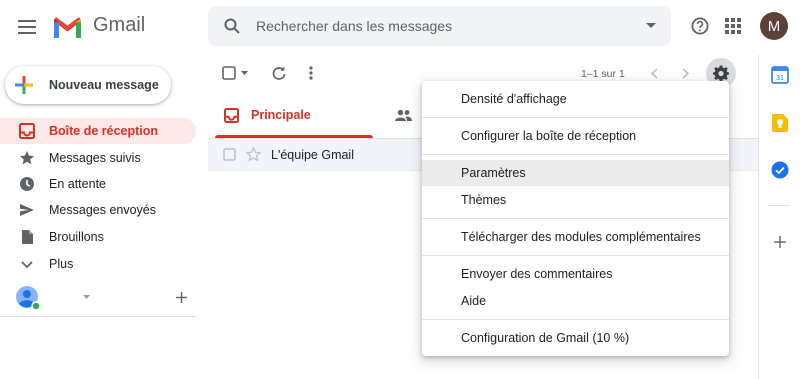 The image size is (800, 379). Describe the element at coordinates (493, 173) in the screenshot. I see `menu-item-label: Paramètres` at that location.